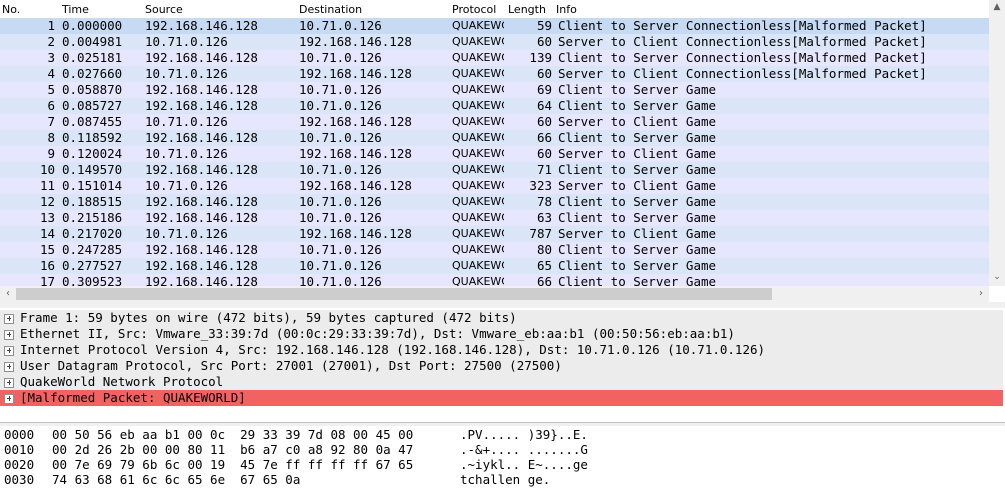  What do you see at coordinates (544, 265) in the screenshot?
I see `packet-cell-len: 65` at bounding box center [544, 265].